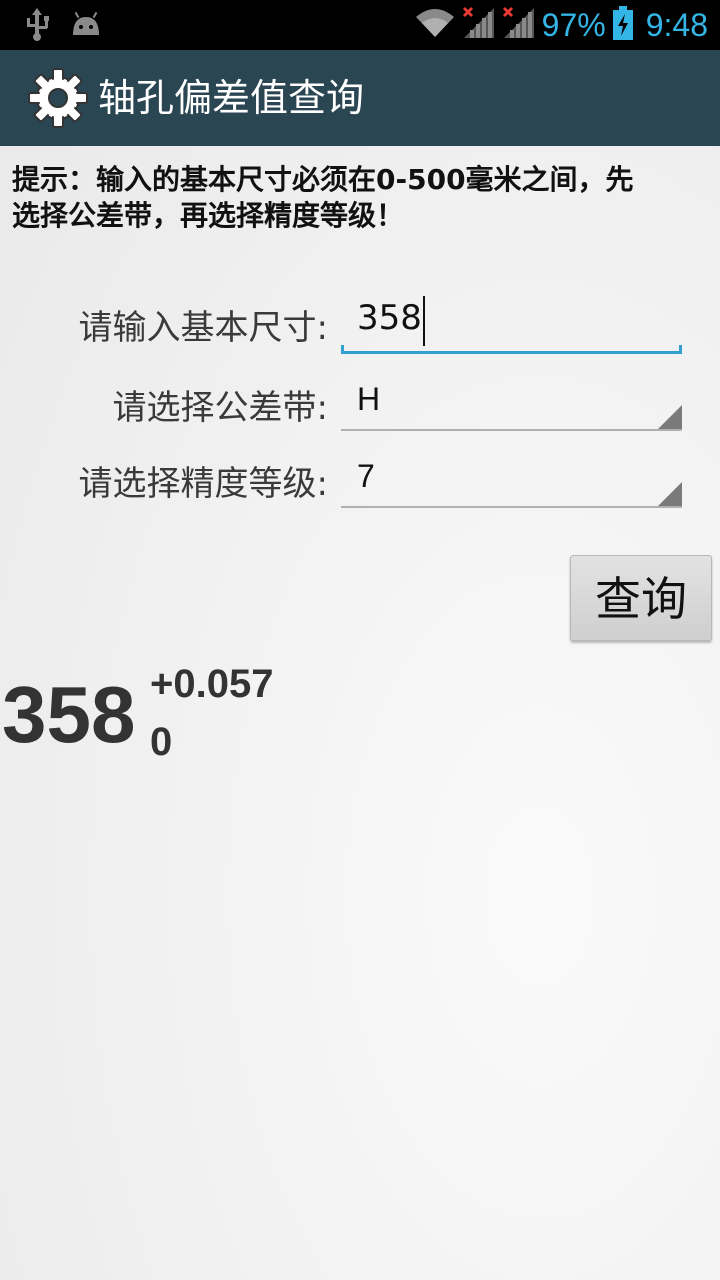 The image size is (720, 1280). I want to click on app-title: 轴孔偏差值查询, so click(231, 98).